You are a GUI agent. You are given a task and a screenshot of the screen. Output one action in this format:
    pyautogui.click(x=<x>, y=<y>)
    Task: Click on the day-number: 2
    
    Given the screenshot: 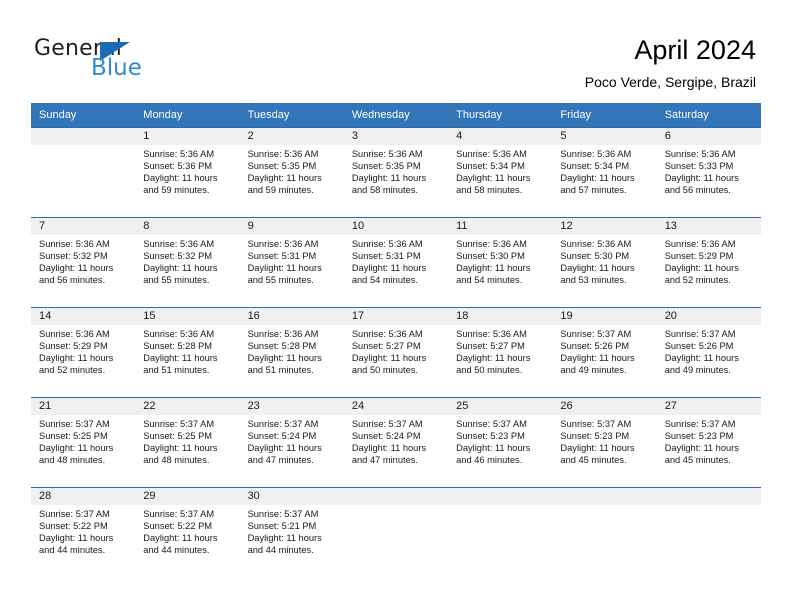 What is the action you would take?
    pyautogui.click(x=291, y=136)
    